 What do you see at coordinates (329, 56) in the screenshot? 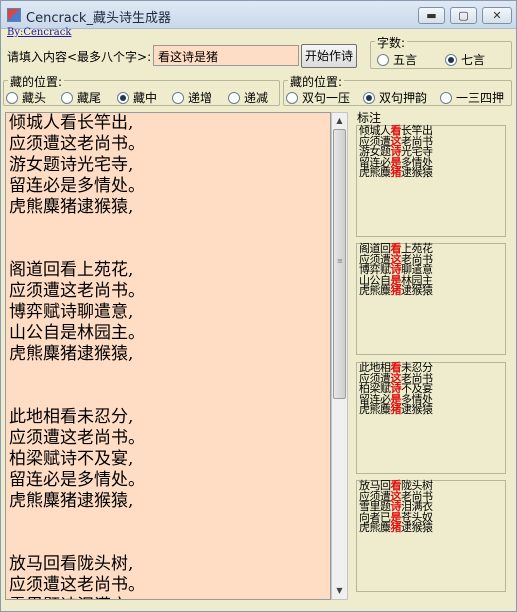
I see `generate-button: 开始作诗` at bounding box center [329, 56].